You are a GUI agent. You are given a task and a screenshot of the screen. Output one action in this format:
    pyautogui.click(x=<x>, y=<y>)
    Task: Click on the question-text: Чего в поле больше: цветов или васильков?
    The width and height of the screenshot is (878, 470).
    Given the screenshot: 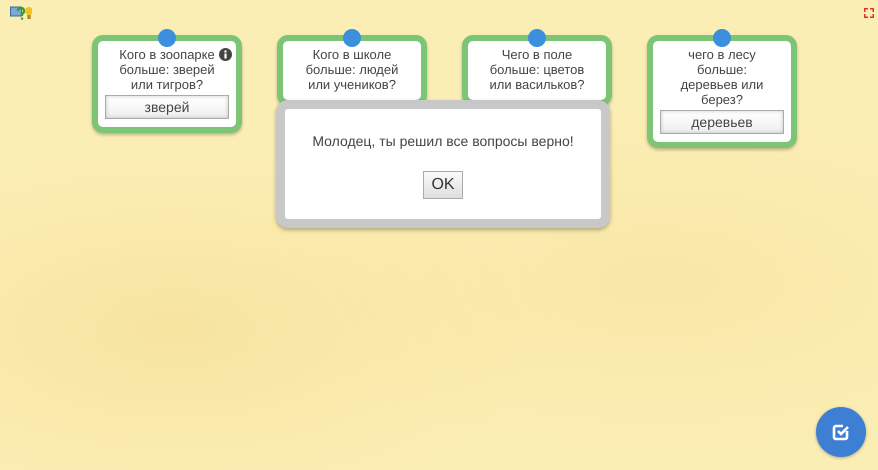 What is the action you would take?
    pyautogui.click(x=537, y=69)
    